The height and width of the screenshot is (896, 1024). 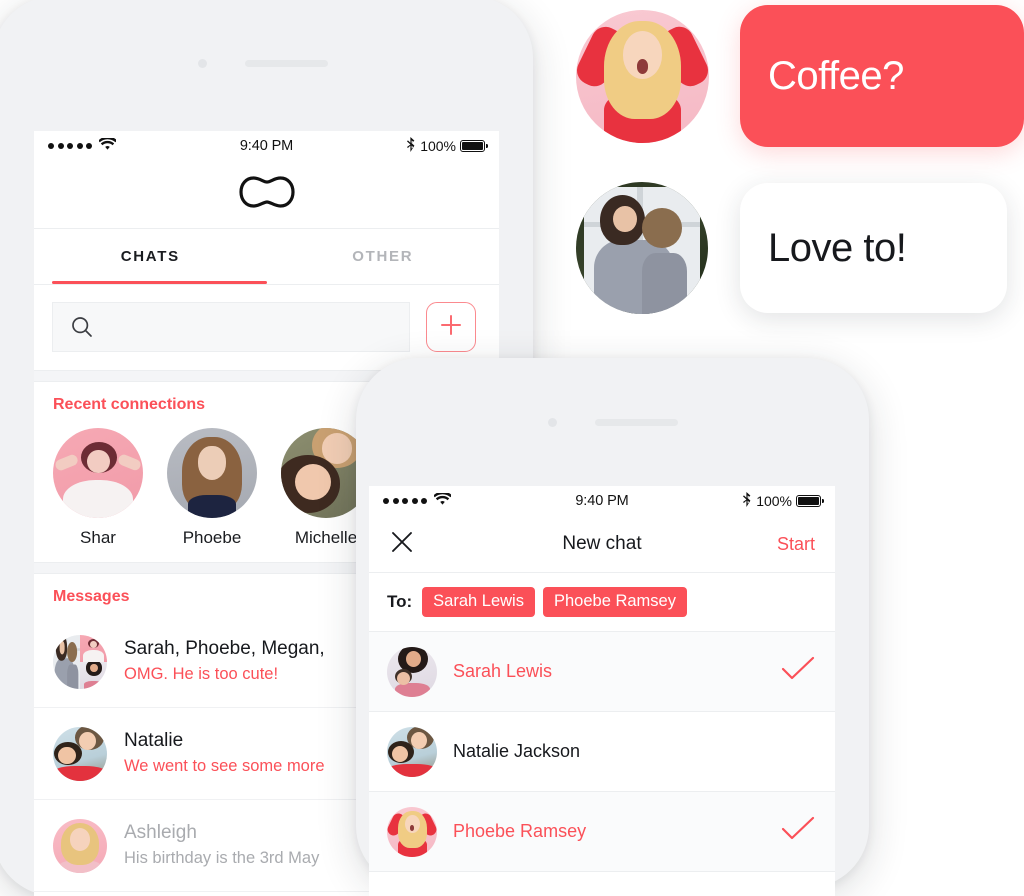 What do you see at coordinates (602, 752) in the screenshot?
I see `contact-row-natalie-jackson: Natalie Jackson` at bounding box center [602, 752].